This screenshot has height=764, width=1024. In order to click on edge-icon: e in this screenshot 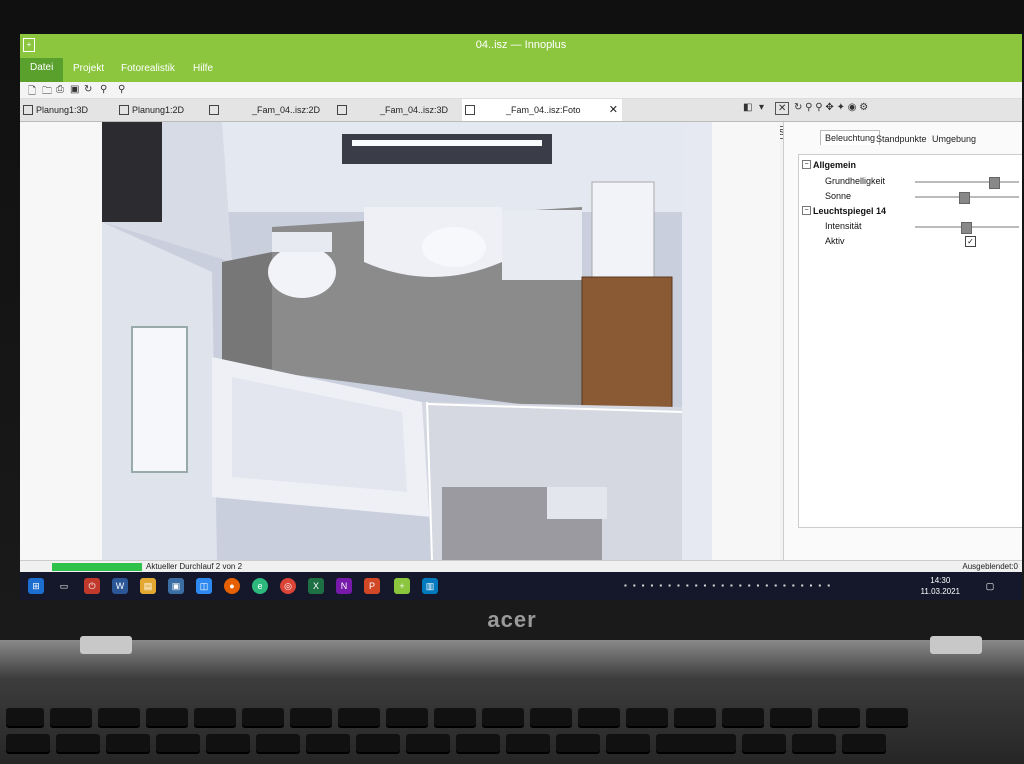, I will do `click(260, 586)`.